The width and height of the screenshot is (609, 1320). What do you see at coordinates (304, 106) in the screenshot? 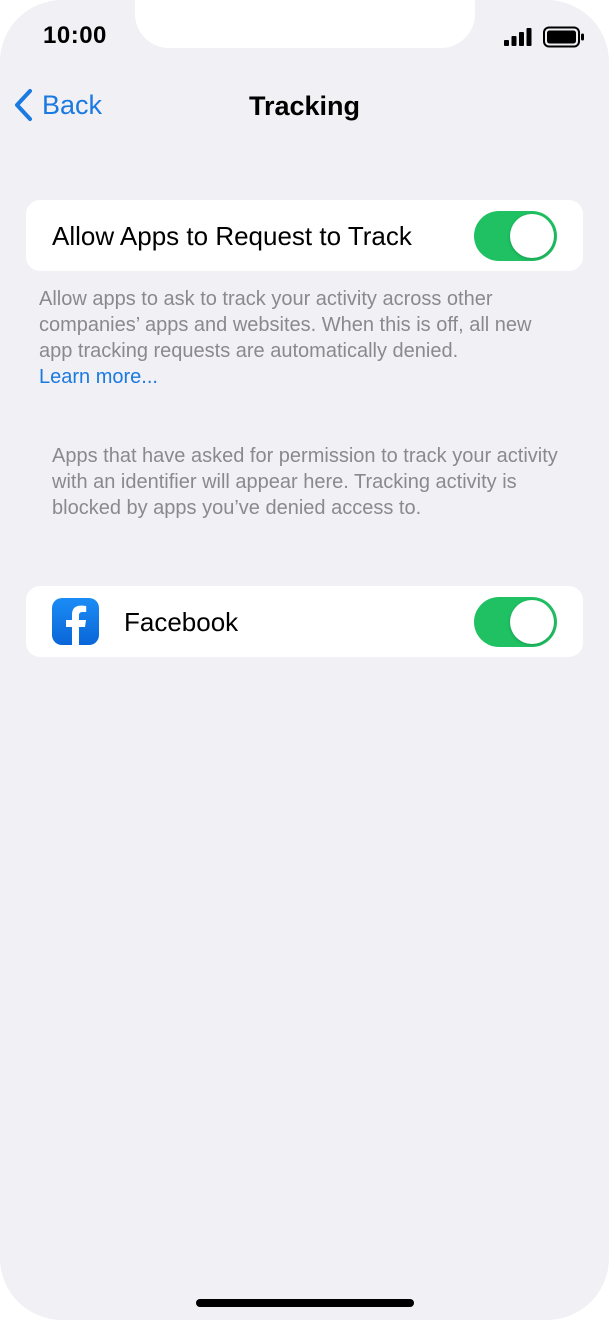
I see `page-title: Tracking` at bounding box center [304, 106].